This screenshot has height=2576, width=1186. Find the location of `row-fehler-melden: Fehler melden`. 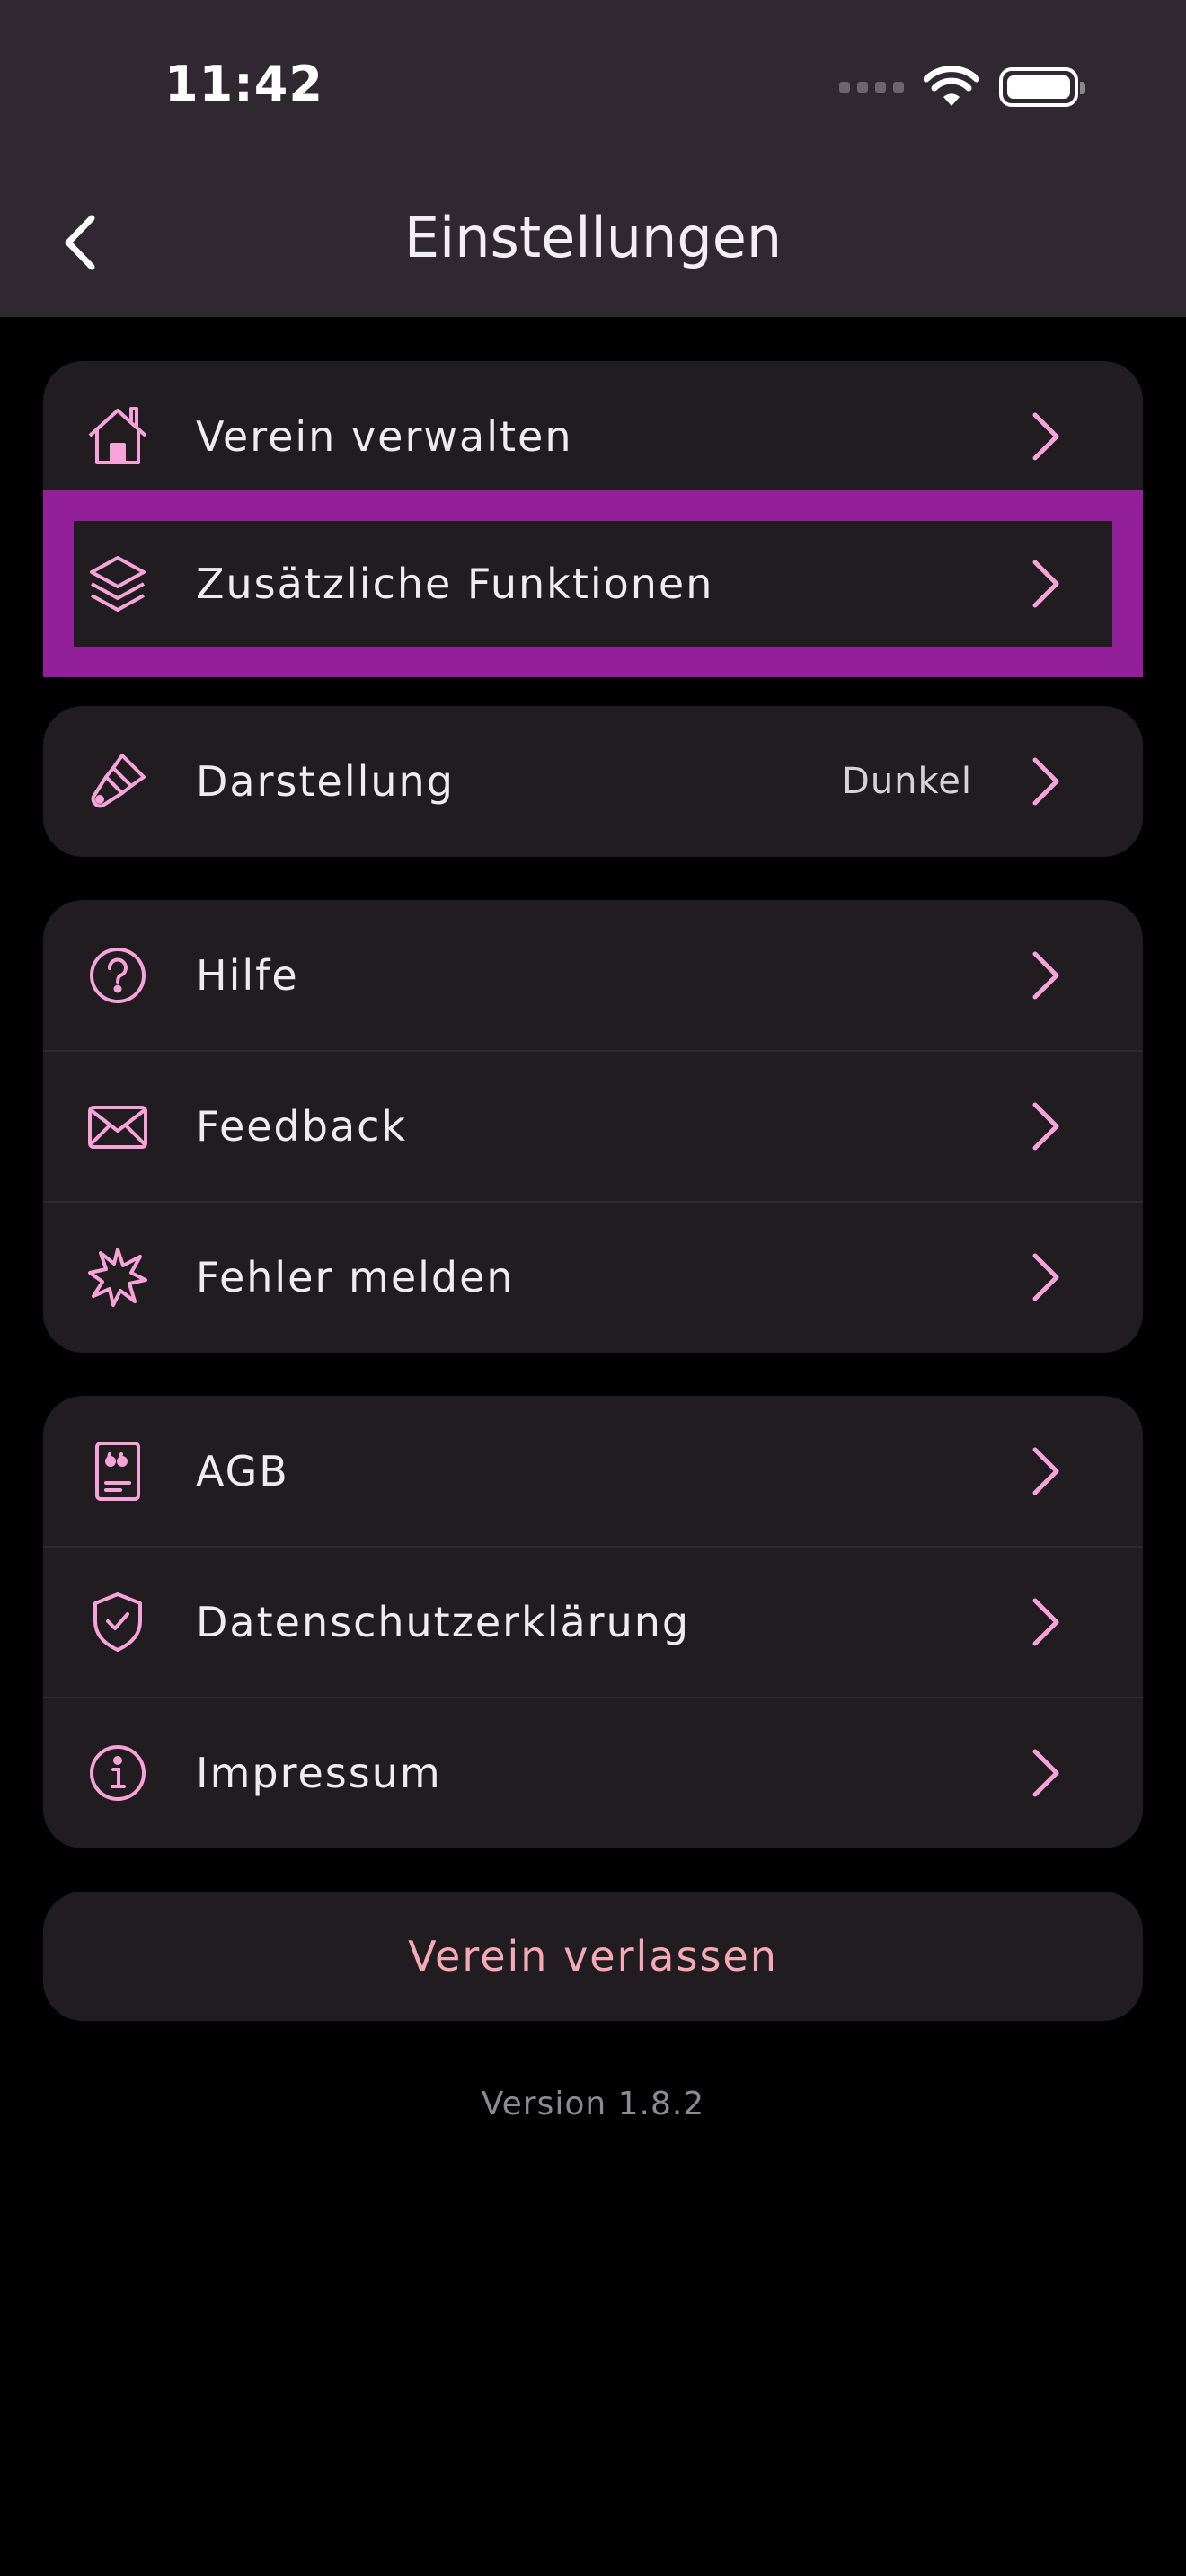

row-fehler-melden: Fehler melden is located at coordinates (593, 1277).